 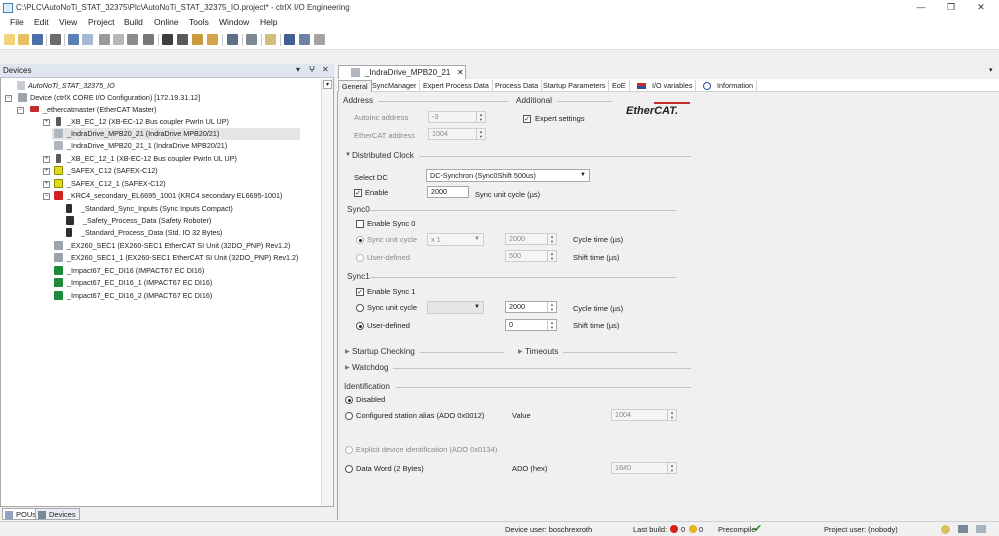 I want to click on sync1-cycle-time-field: 2000 ▲ ▼, so click(x=531, y=307).